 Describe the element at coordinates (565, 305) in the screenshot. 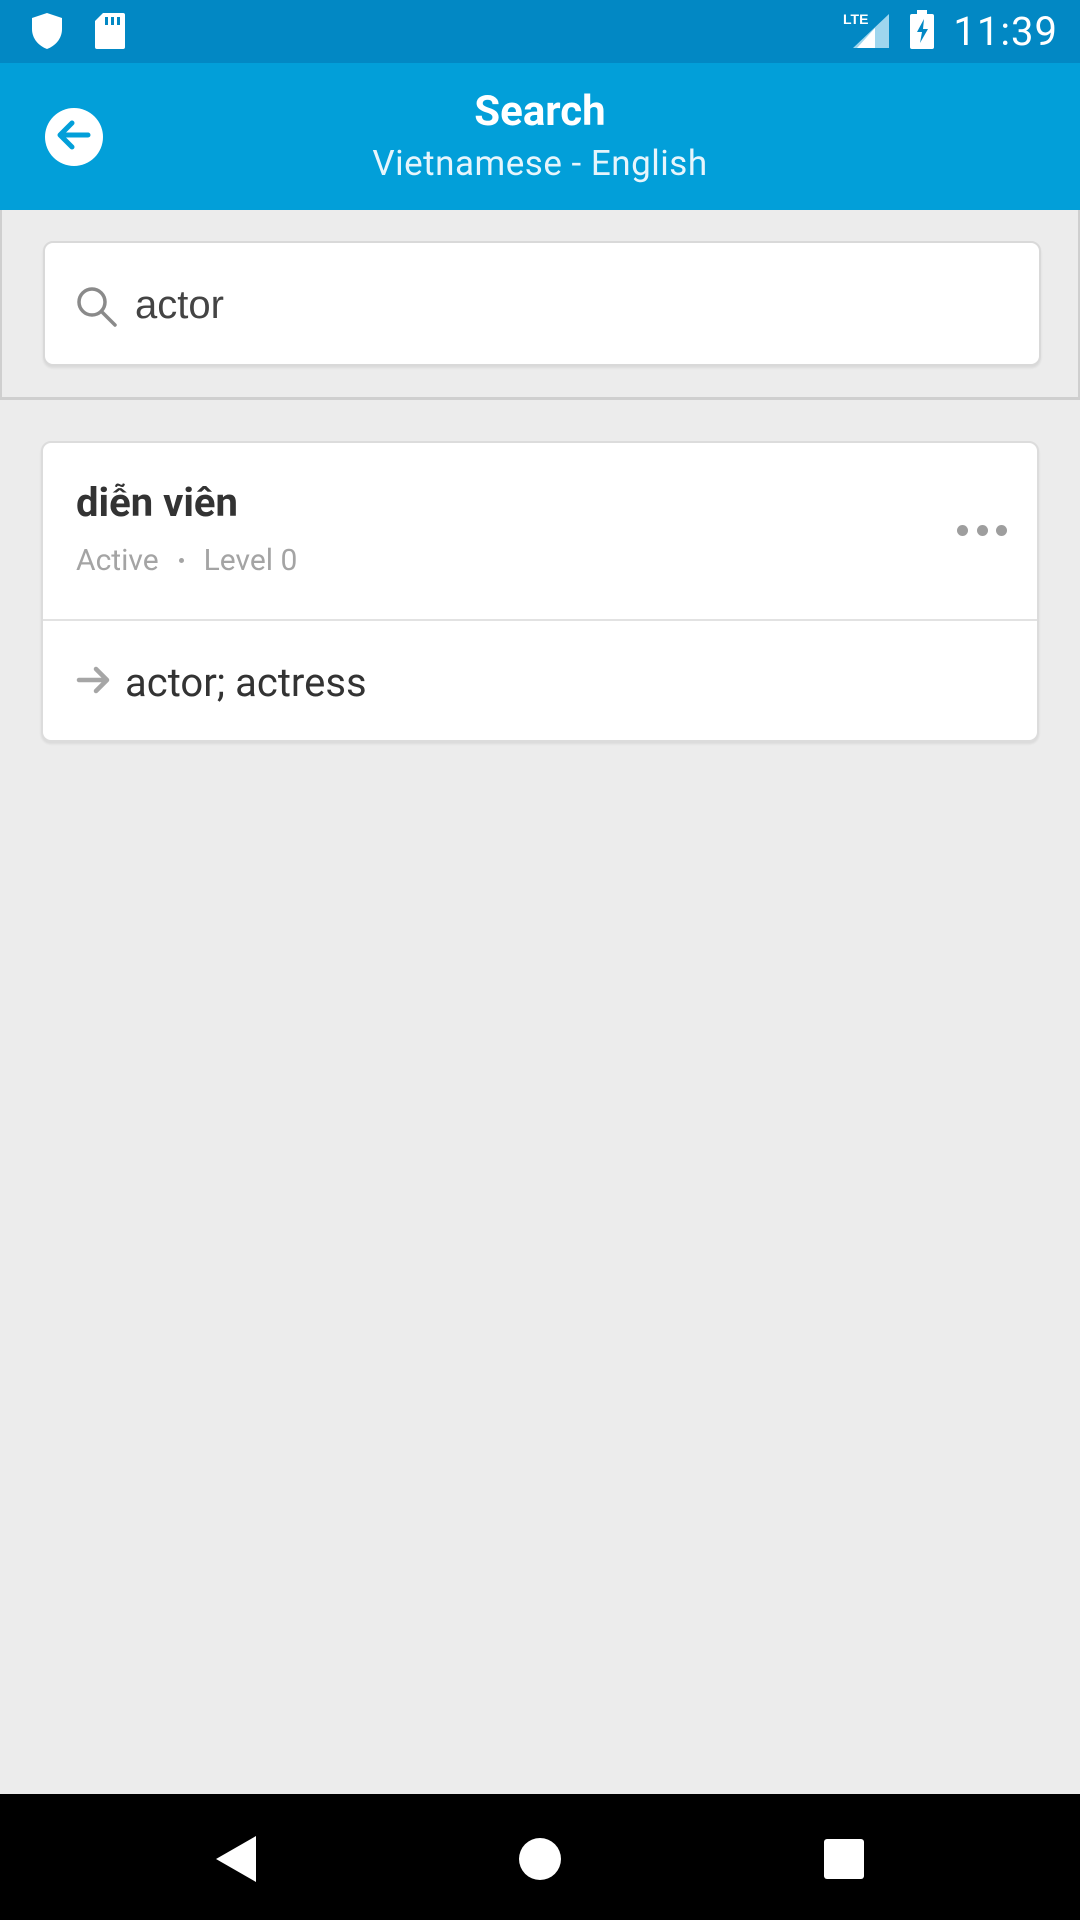

I see `search-input` at that location.